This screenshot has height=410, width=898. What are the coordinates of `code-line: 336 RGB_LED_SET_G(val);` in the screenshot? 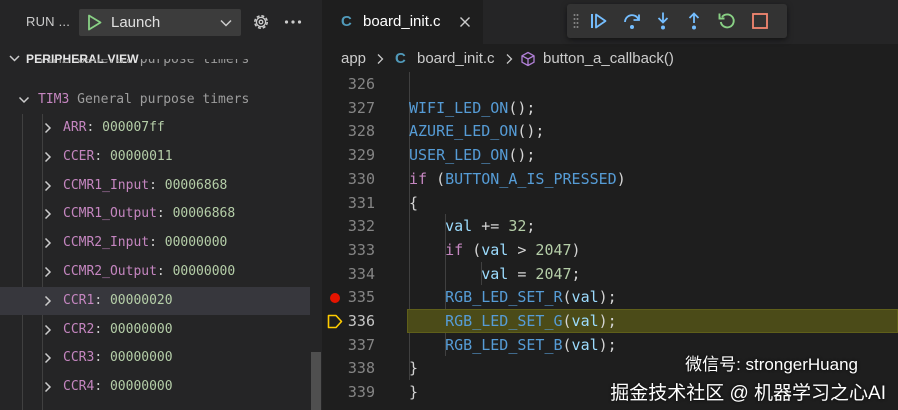 It's located at (610, 321).